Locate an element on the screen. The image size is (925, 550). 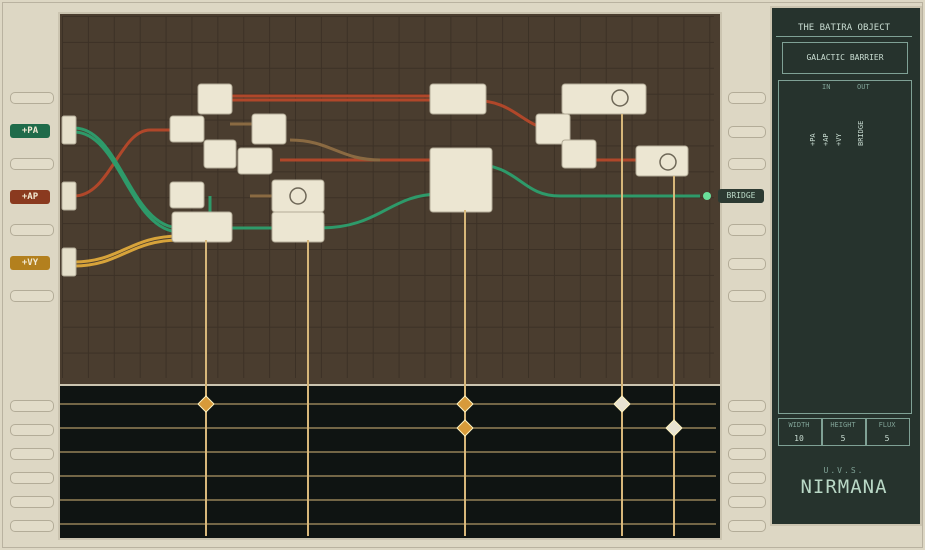
input-label-ap: +AP is located at coordinates (30, 197).